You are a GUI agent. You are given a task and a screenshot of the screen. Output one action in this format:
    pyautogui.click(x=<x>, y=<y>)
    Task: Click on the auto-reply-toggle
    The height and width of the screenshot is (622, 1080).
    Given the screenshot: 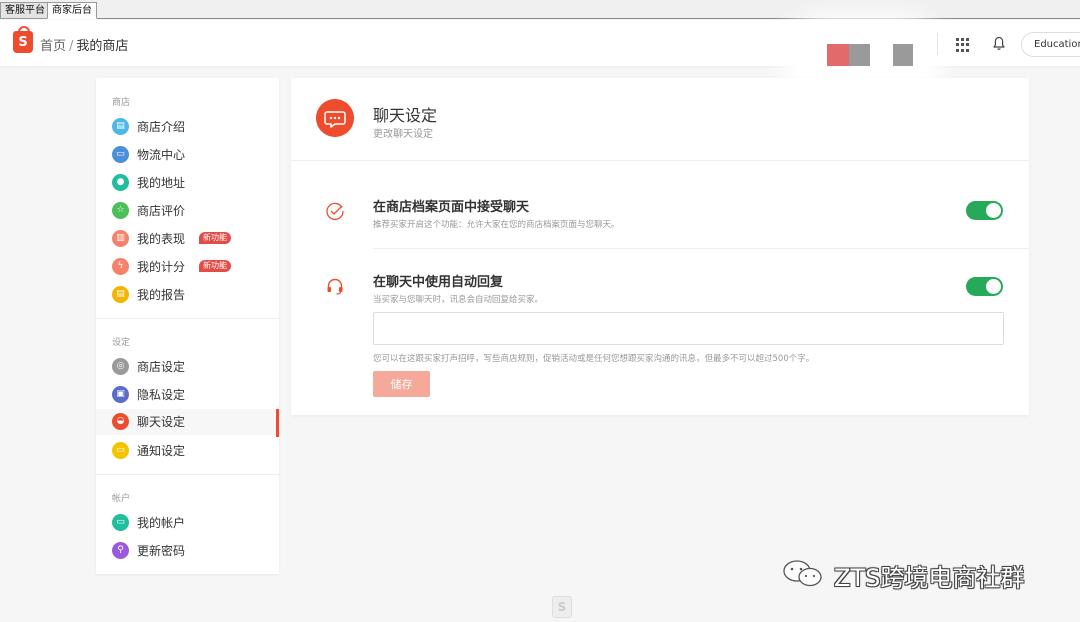 What is the action you would take?
    pyautogui.click(x=984, y=286)
    